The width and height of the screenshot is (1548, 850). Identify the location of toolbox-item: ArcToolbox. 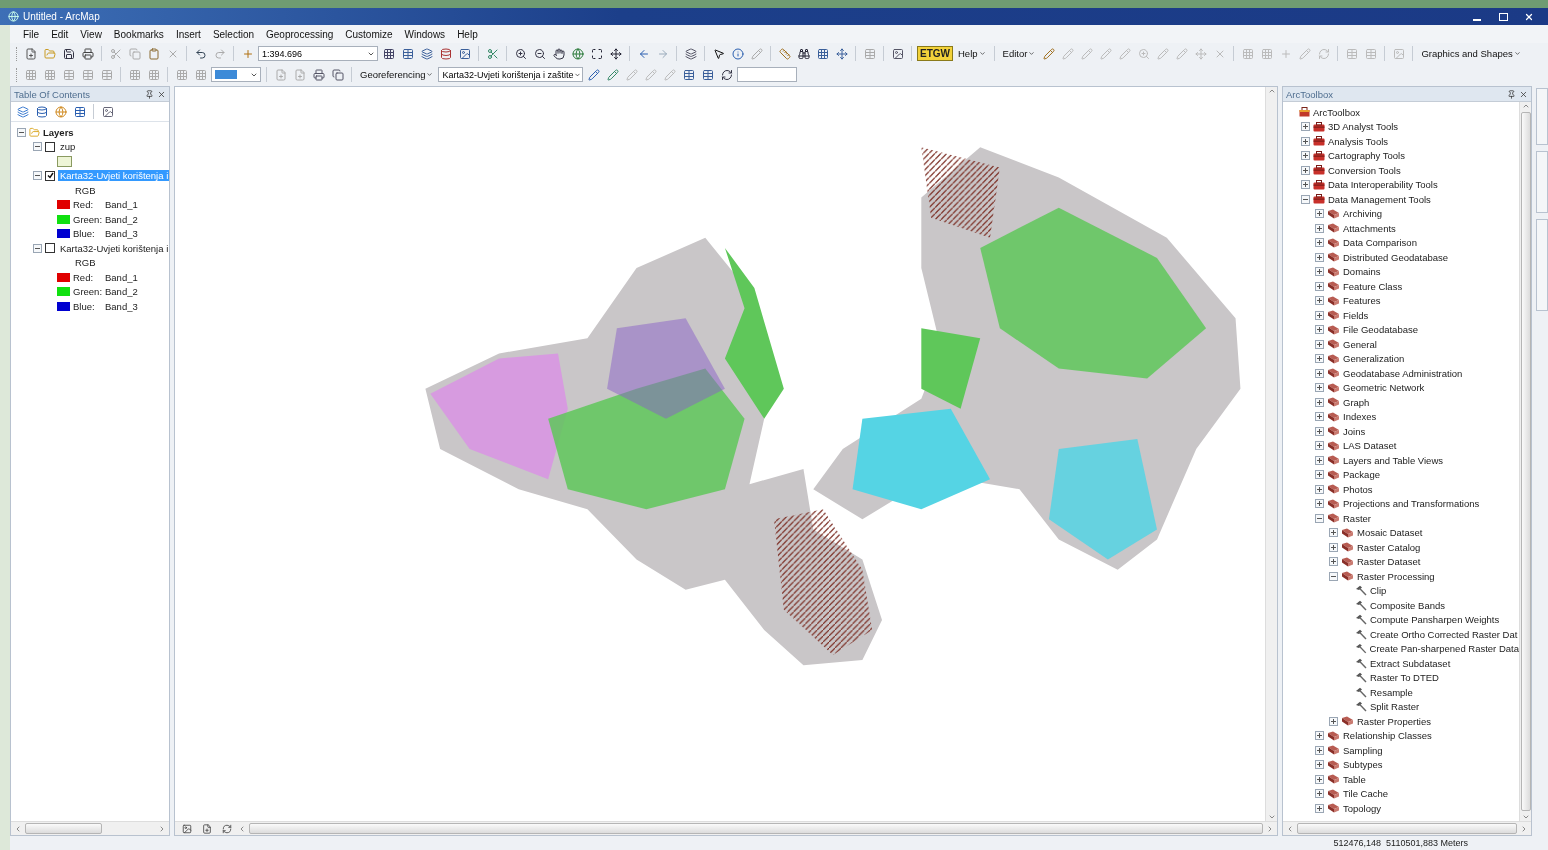
(1336, 112).